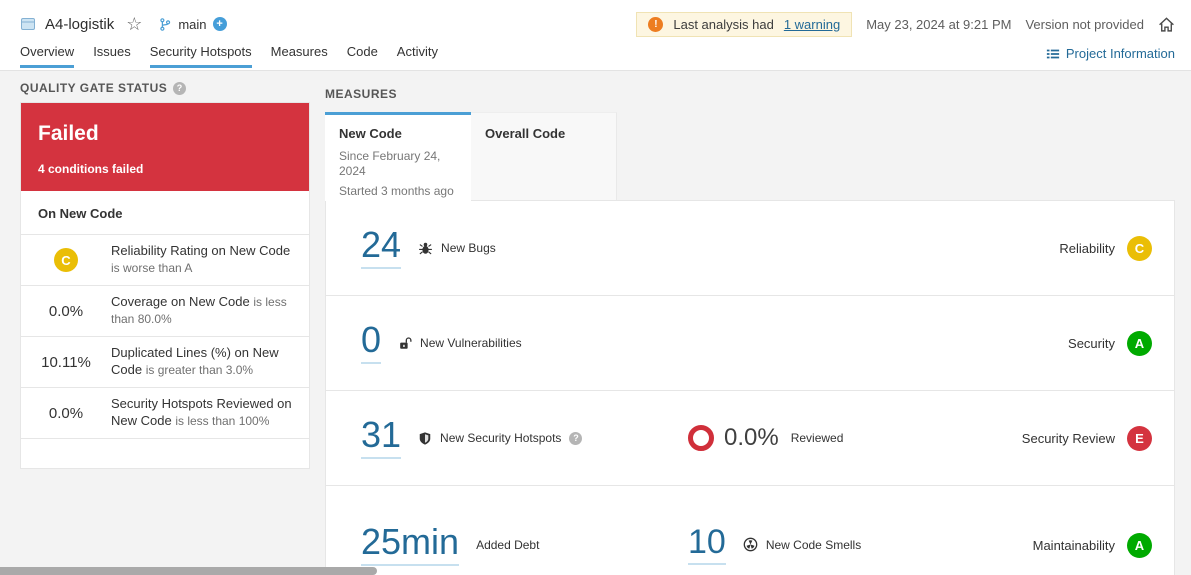  I want to click on new-code-smells-label: New Code Smells, so click(813, 544).